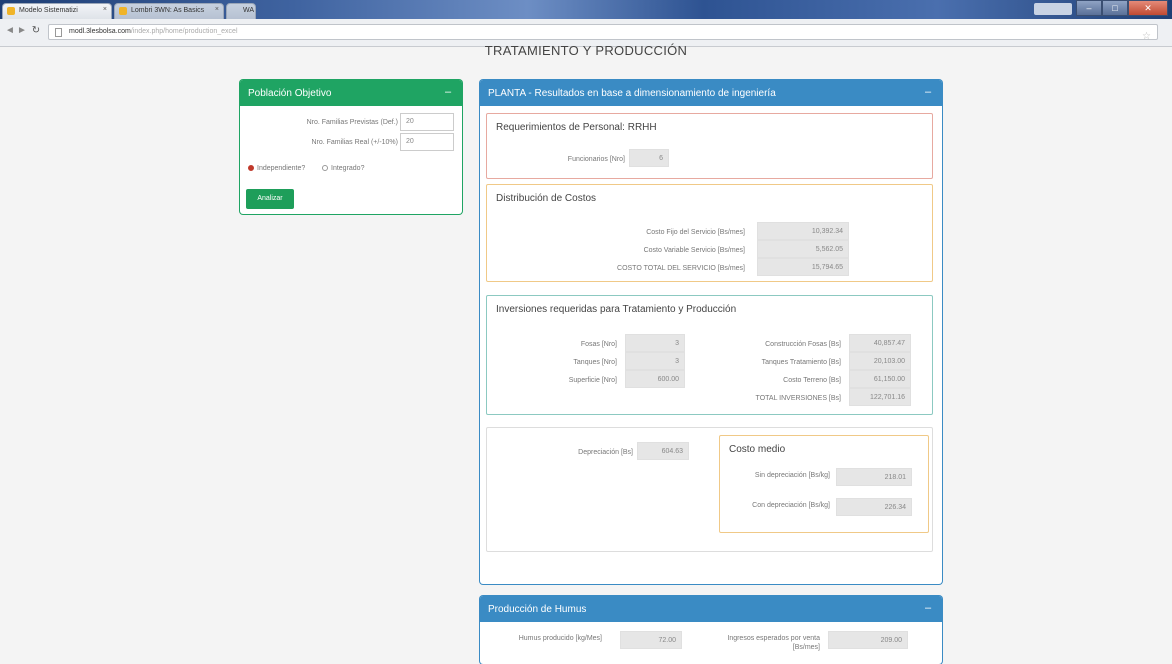 Image resolution: width=1172 pixels, height=664 pixels. What do you see at coordinates (880, 361) in the screenshot?
I see `tanques-tratamiento-value: 20,103.00` at bounding box center [880, 361].